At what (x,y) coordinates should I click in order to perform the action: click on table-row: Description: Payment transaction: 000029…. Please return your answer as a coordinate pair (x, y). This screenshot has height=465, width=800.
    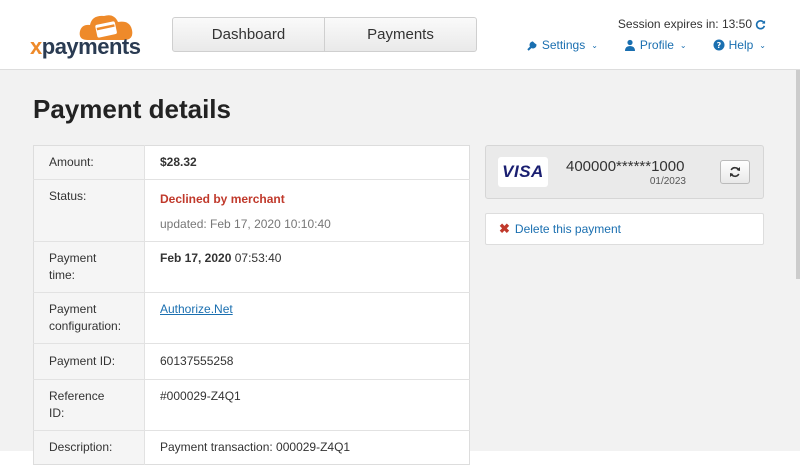
    Looking at the image, I should click on (251, 447).